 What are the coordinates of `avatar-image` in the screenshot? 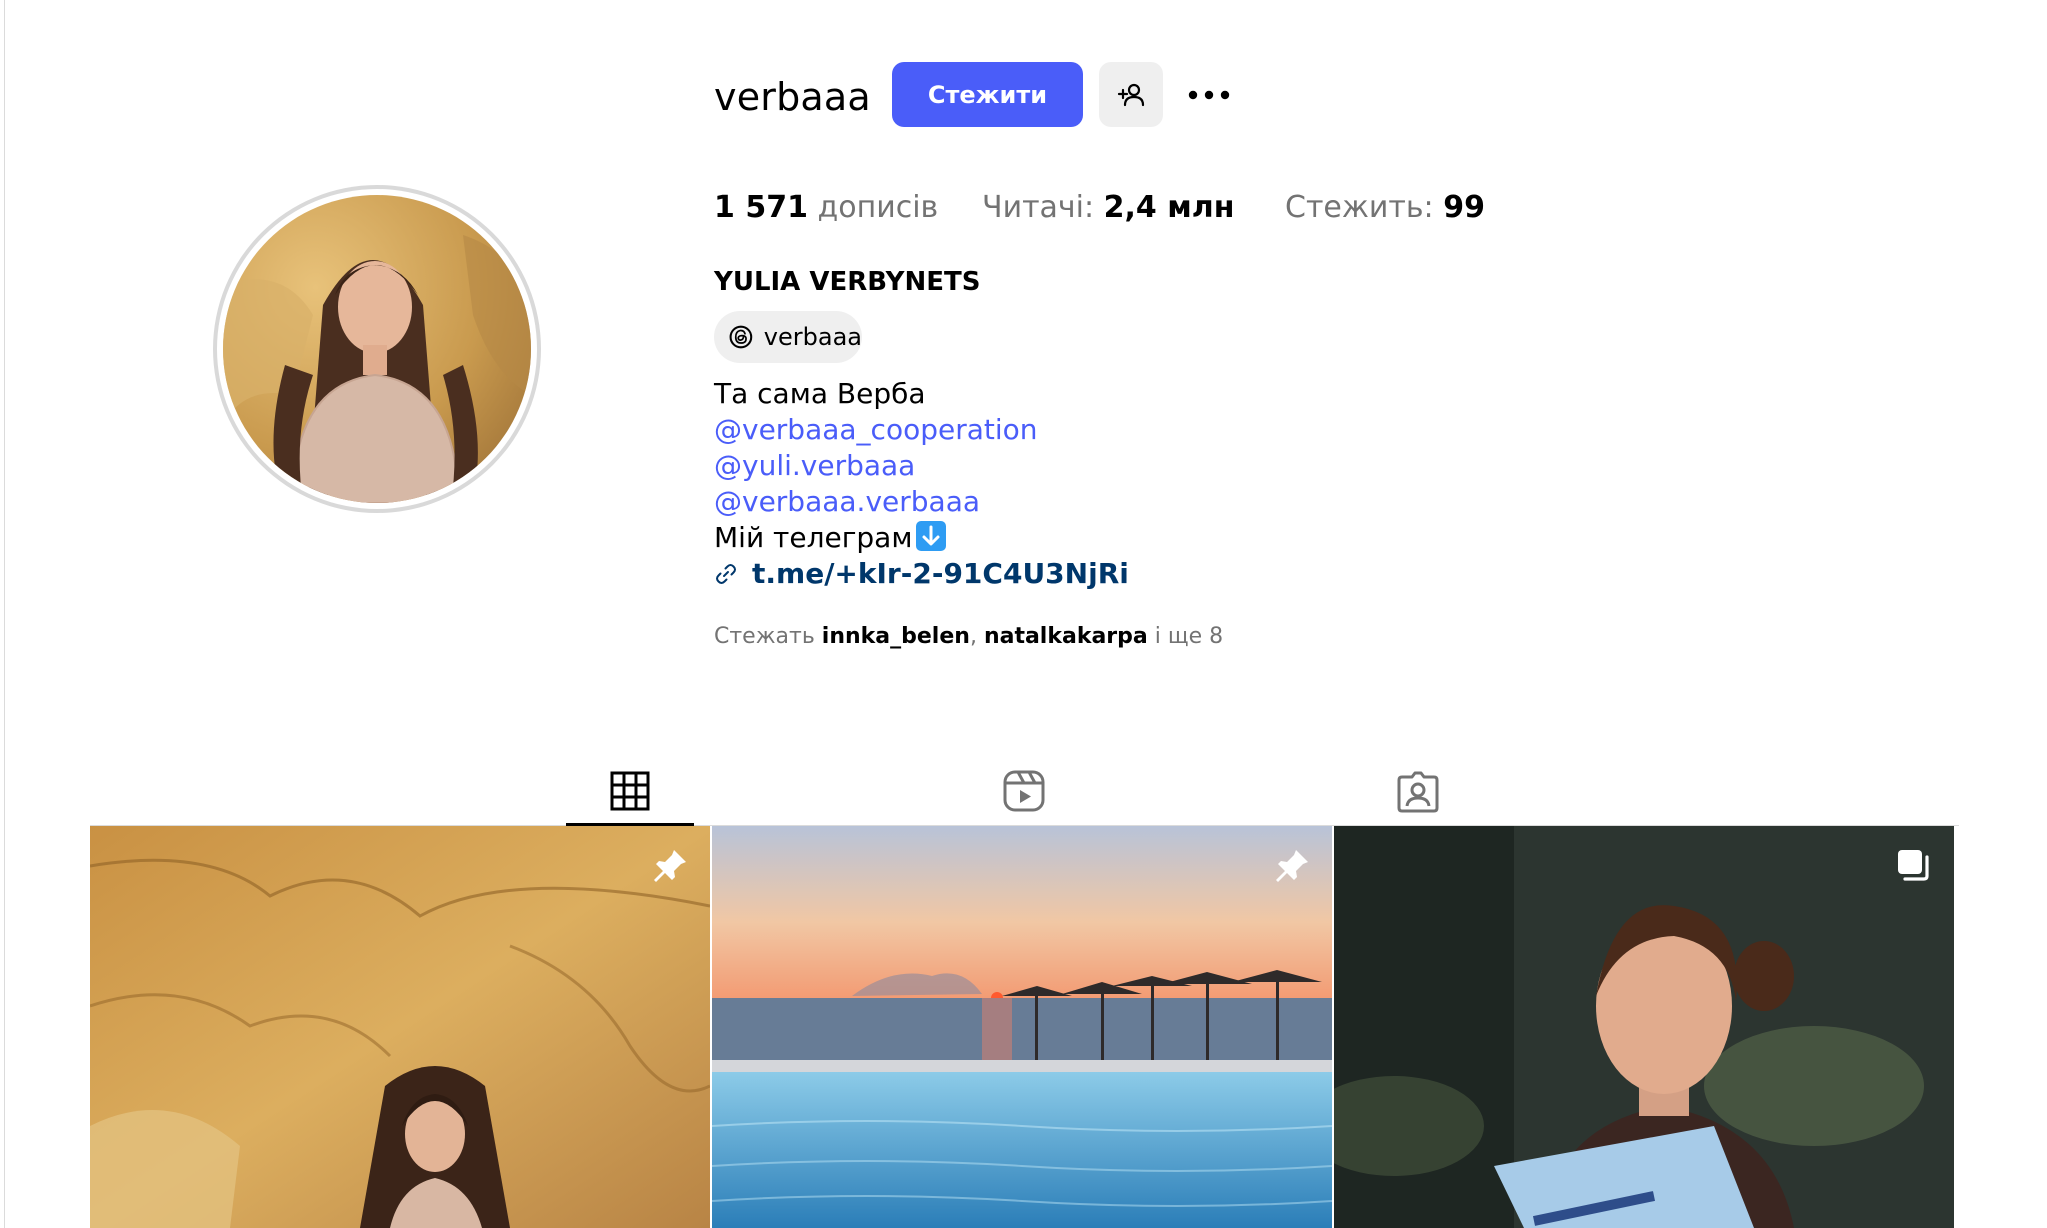 It's located at (377, 349).